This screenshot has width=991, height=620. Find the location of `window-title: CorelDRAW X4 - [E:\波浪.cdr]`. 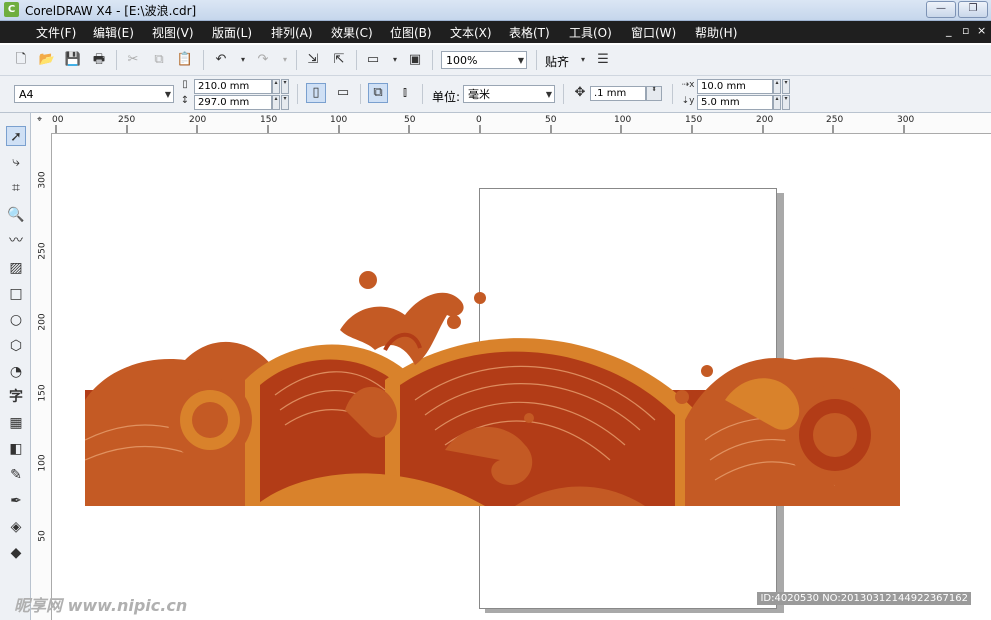

window-title: CorelDRAW X4 - [E:\波浪.cdr] is located at coordinates (111, 11).